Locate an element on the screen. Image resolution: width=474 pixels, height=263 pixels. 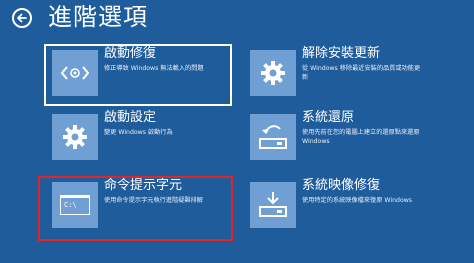
option-label: 解除安裝更新 is located at coordinates (341, 53).